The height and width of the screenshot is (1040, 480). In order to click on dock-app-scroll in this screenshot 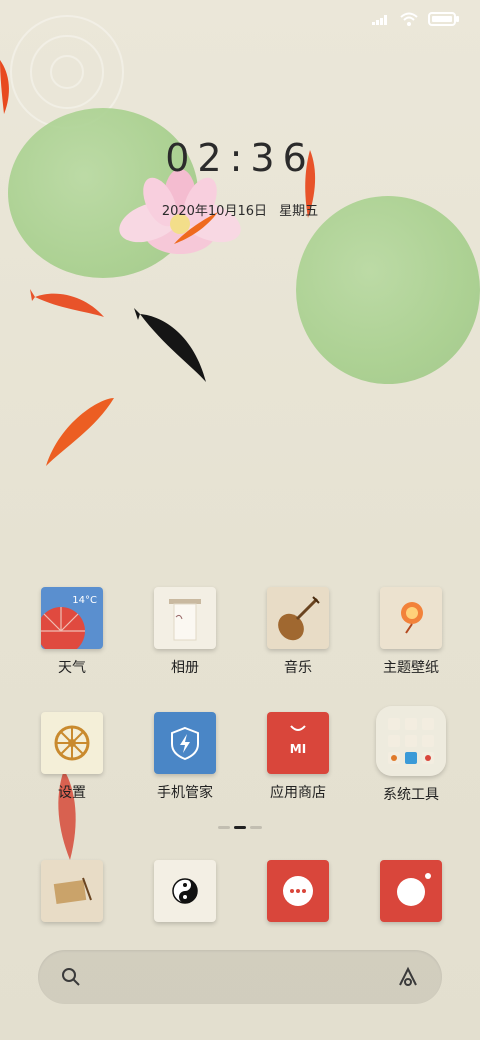, I will do `click(72, 891)`.